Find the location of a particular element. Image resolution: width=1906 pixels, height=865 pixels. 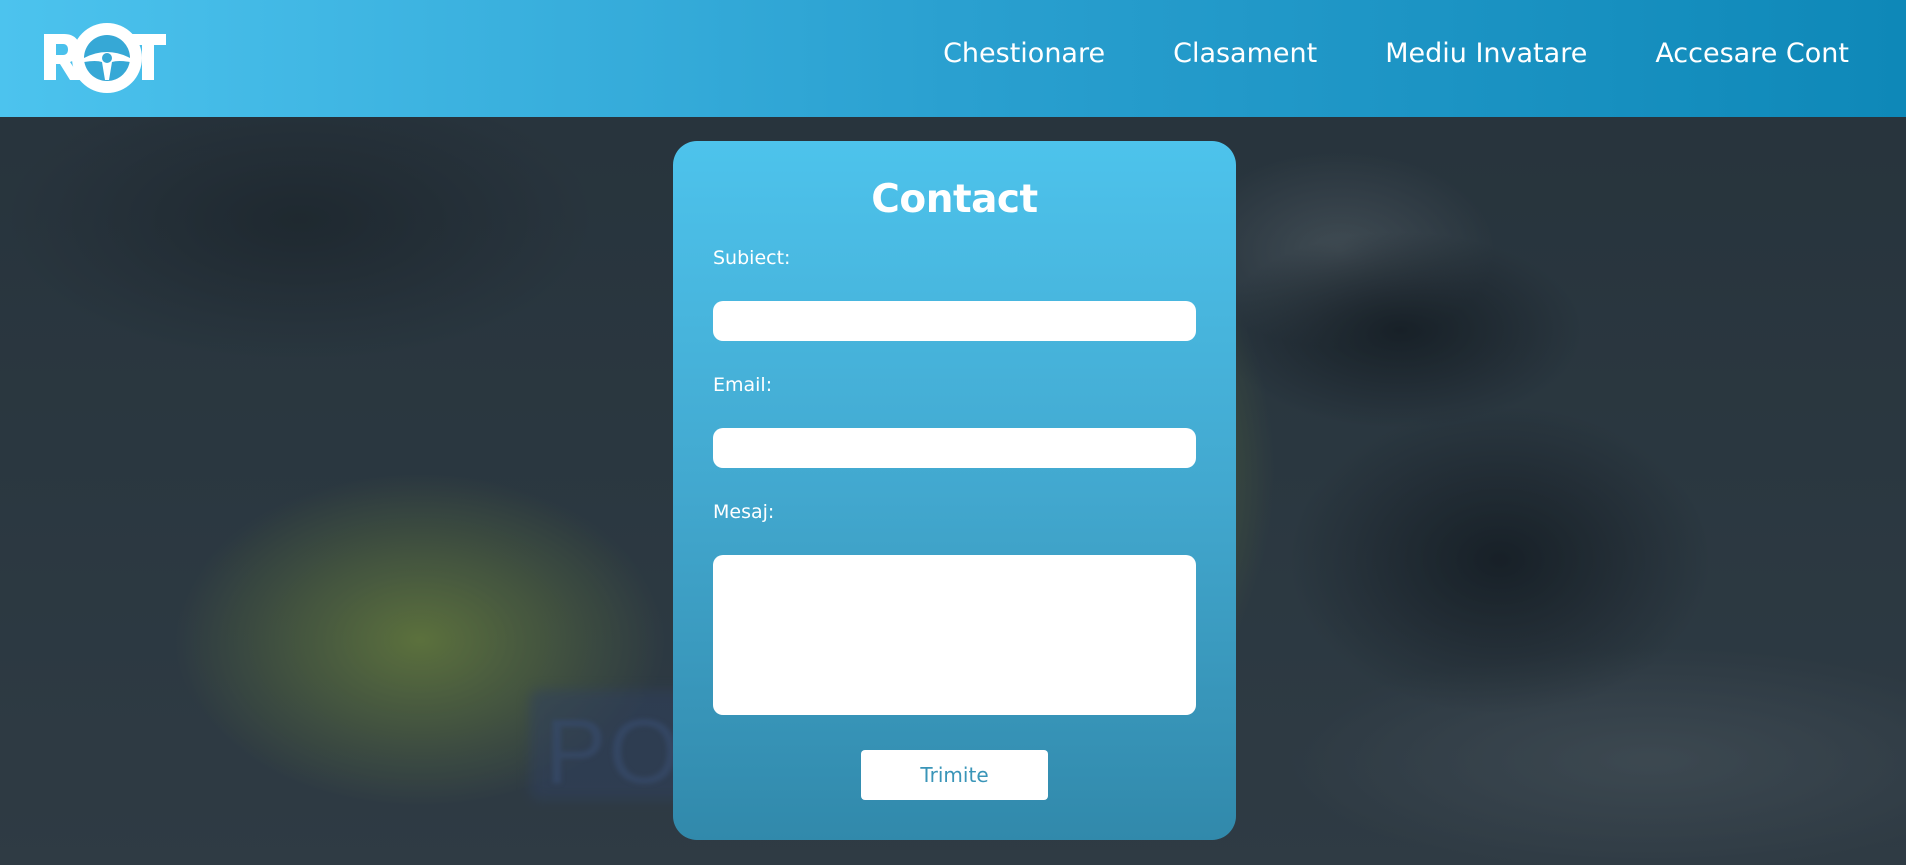

nav-clasament: Clasament is located at coordinates (1245, 53).